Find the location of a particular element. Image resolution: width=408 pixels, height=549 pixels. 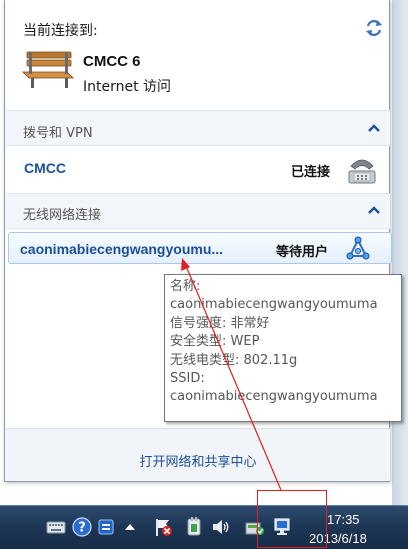

flyout-footer: 打开网络和共享中心 is located at coordinates (198, 454).